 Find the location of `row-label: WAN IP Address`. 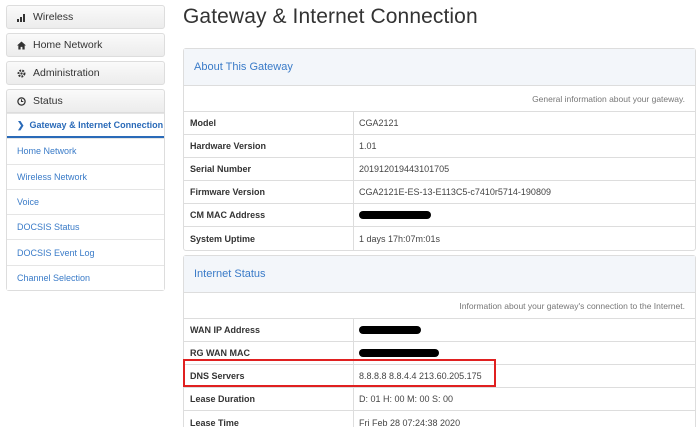

row-label: WAN IP Address is located at coordinates (269, 330).